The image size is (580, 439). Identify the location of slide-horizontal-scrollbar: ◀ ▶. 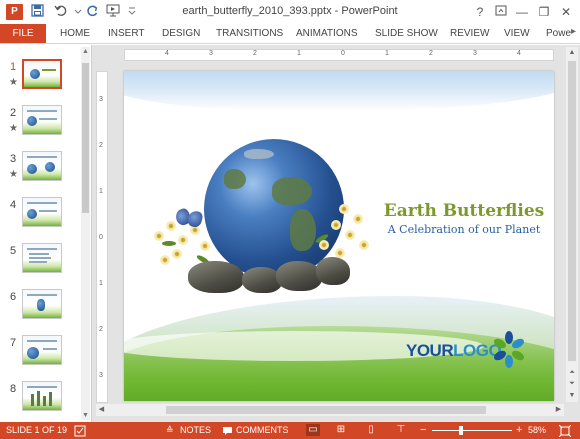
(330, 410).